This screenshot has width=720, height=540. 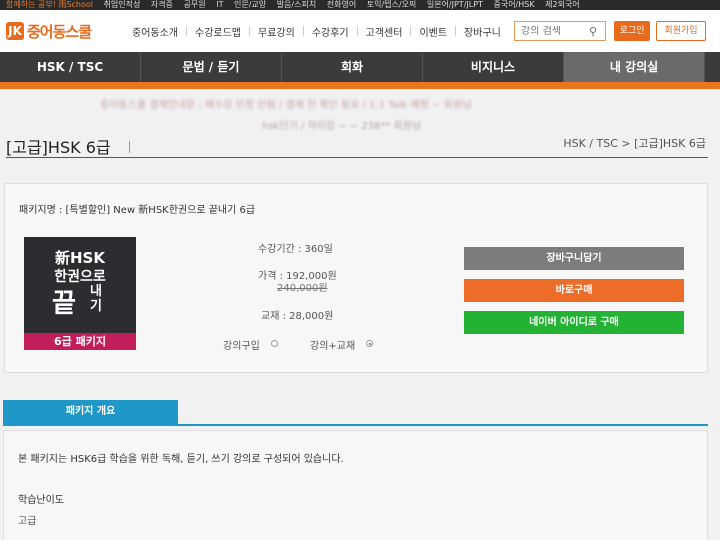 What do you see at coordinates (574, 322) in the screenshot?
I see `naver-buy-button: 네이버 아이디로 구매` at bounding box center [574, 322].